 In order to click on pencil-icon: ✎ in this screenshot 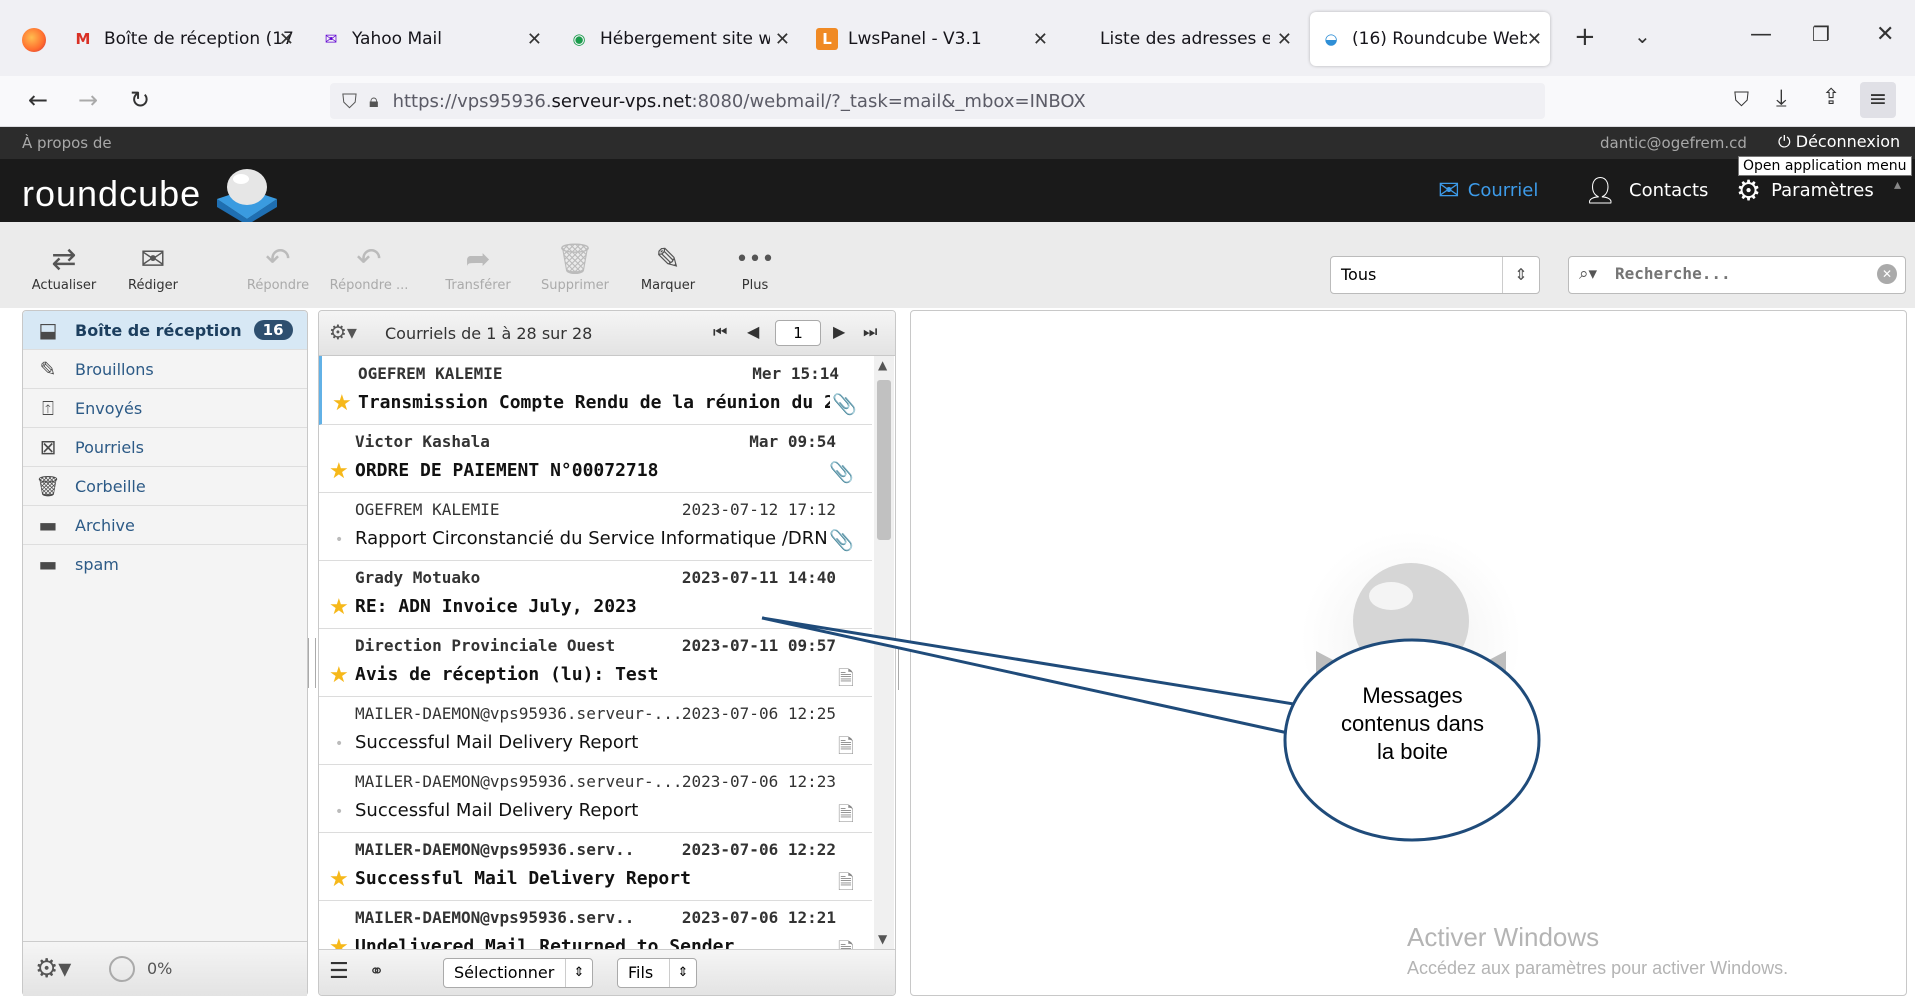, I will do `click(668, 259)`.